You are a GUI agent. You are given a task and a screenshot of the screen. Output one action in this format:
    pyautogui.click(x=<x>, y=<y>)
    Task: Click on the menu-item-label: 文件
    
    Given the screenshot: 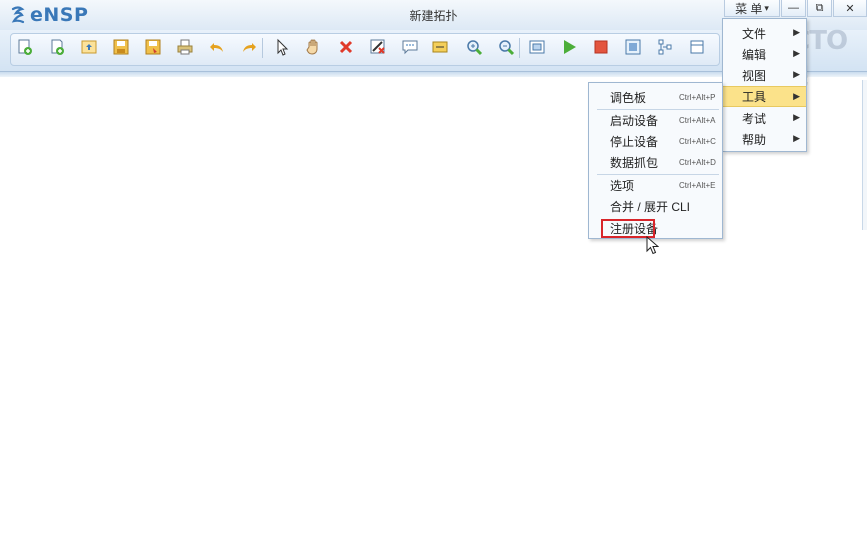 What is the action you would take?
    pyautogui.click(x=754, y=34)
    